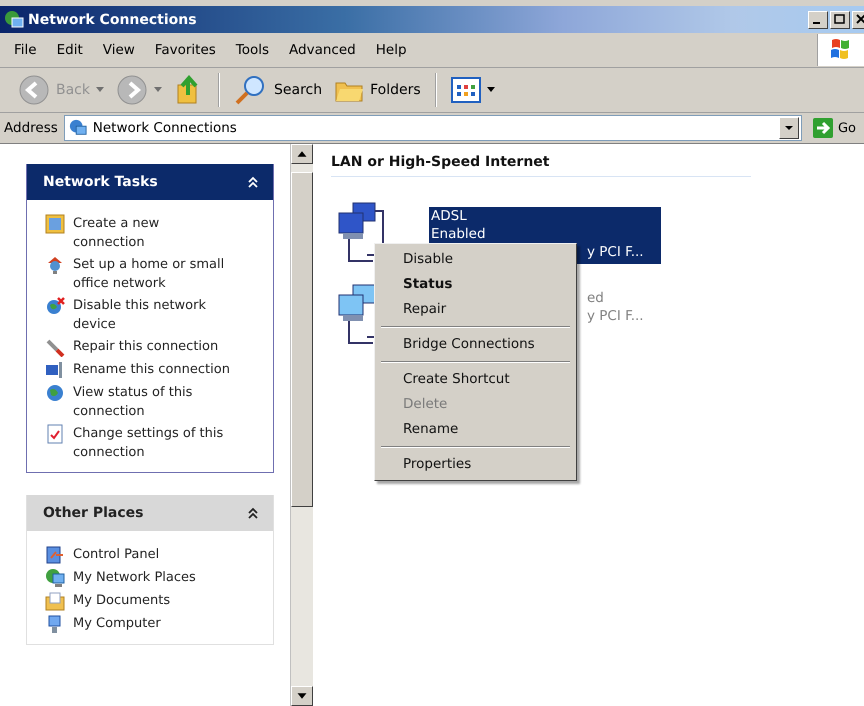 The image size is (864, 706). What do you see at coordinates (155, 370) in the screenshot?
I see `task-link: Rename this connection` at bounding box center [155, 370].